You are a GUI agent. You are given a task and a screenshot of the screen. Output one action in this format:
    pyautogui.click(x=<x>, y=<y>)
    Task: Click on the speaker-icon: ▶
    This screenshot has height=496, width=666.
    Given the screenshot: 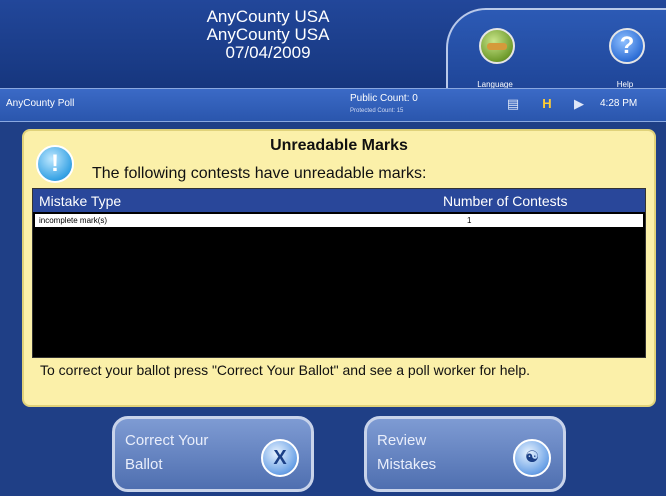 What is the action you would take?
    pyautogui.click(x=579, y=103)
    